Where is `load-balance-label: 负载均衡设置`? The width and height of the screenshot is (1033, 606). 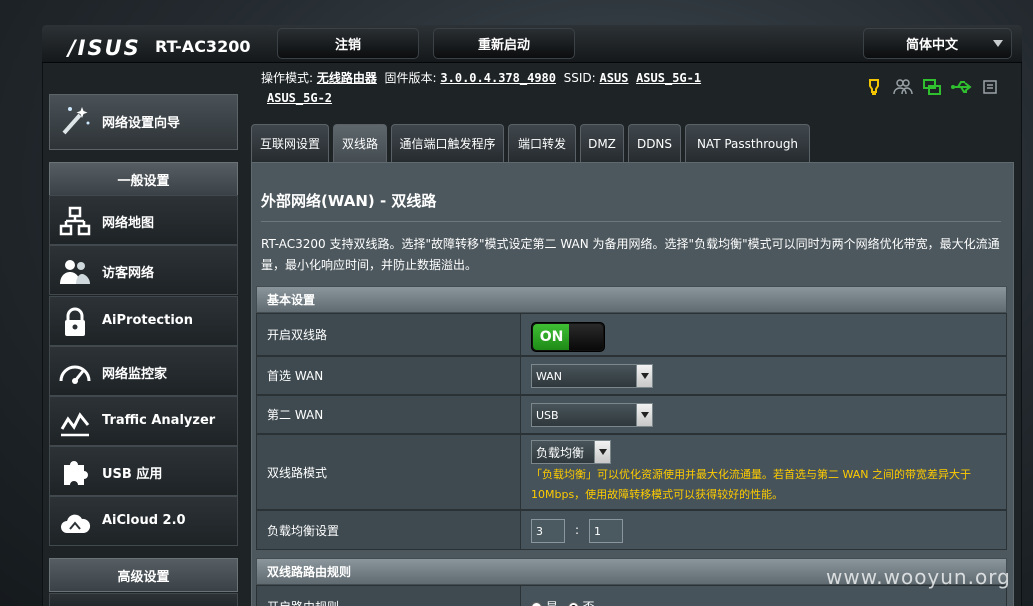
load-balance-label: 负载均衡设置 is located at coordinates (389, 530).